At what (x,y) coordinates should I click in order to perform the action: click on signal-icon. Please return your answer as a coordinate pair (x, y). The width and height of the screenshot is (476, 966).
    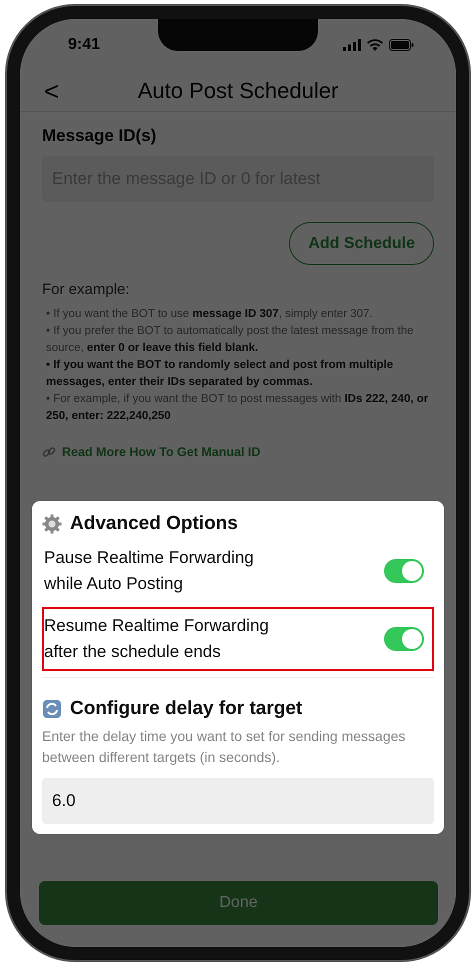
    Looking at the image, I should click on (352, 45).